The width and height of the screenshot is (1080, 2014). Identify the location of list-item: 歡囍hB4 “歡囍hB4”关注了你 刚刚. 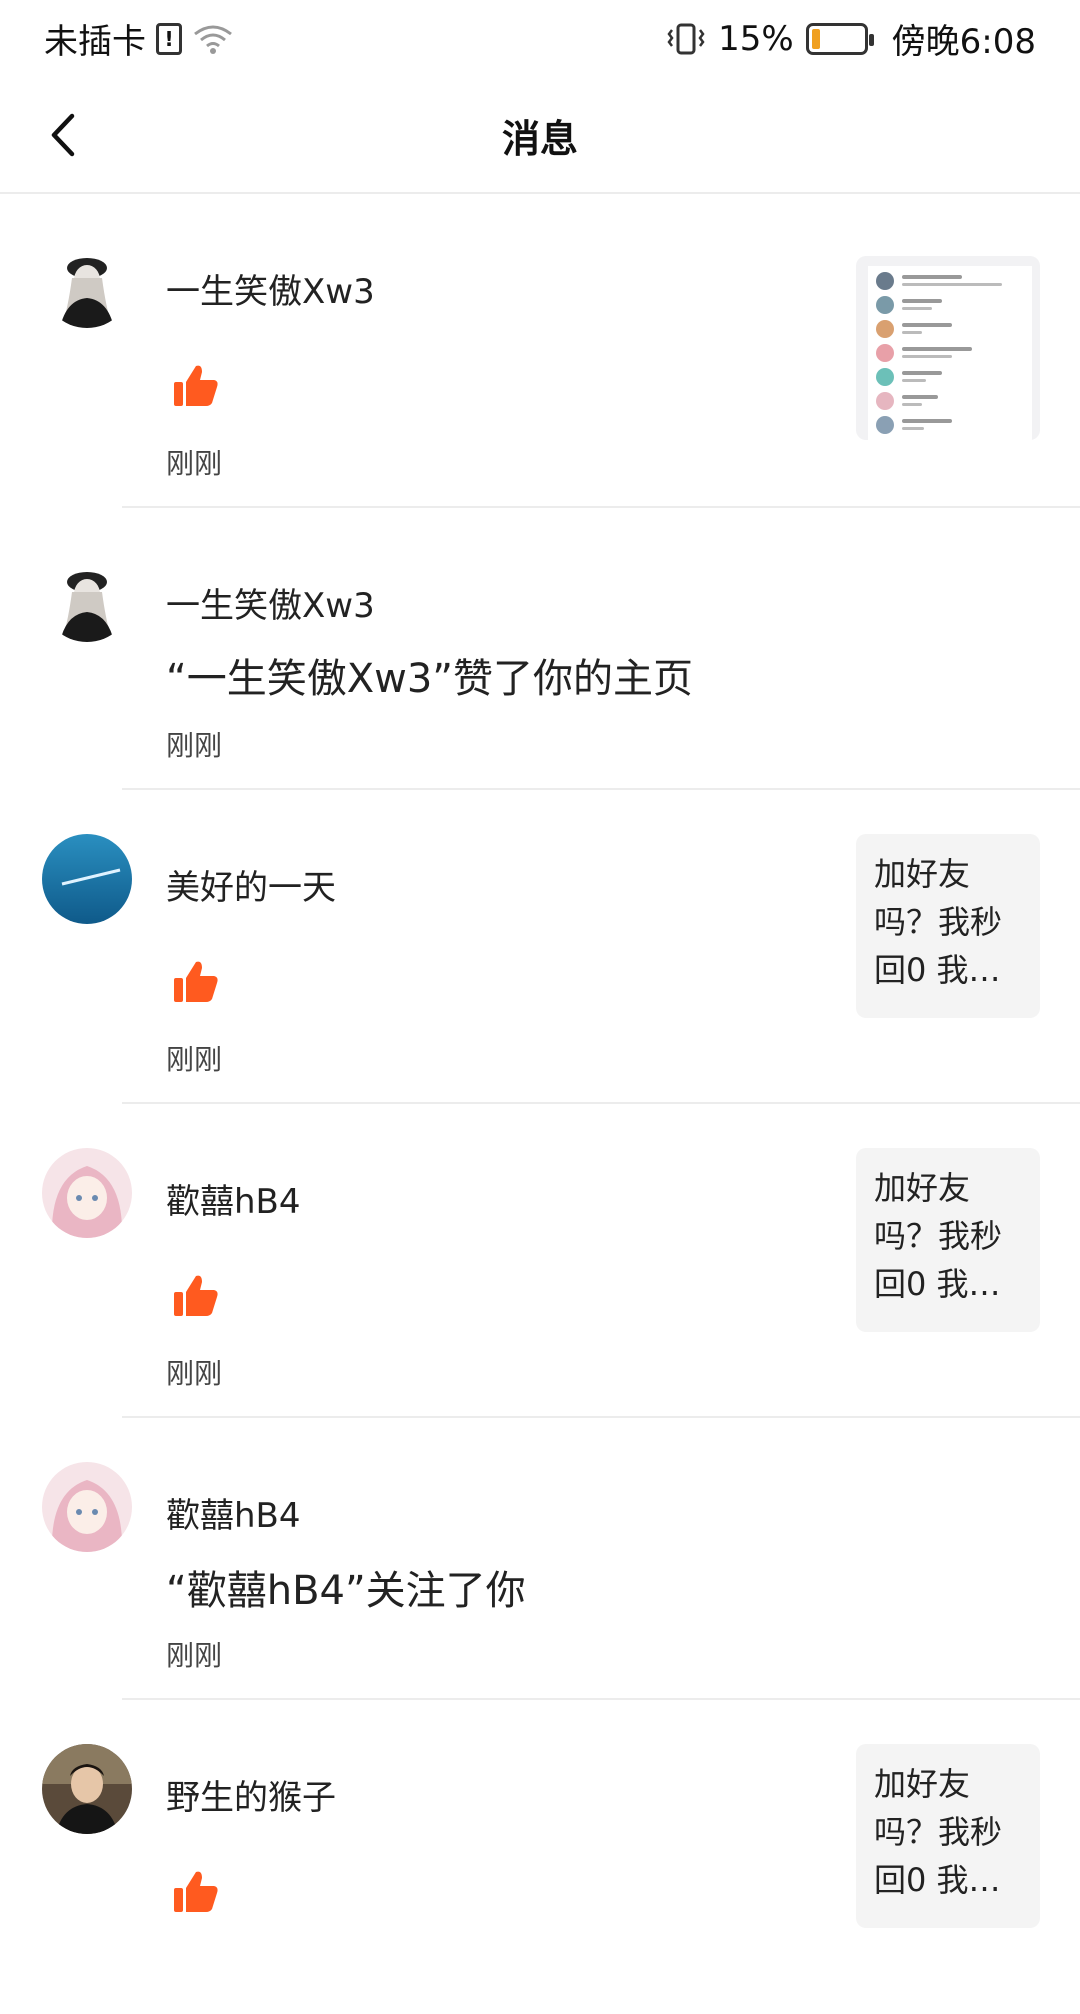
(540, 1559).